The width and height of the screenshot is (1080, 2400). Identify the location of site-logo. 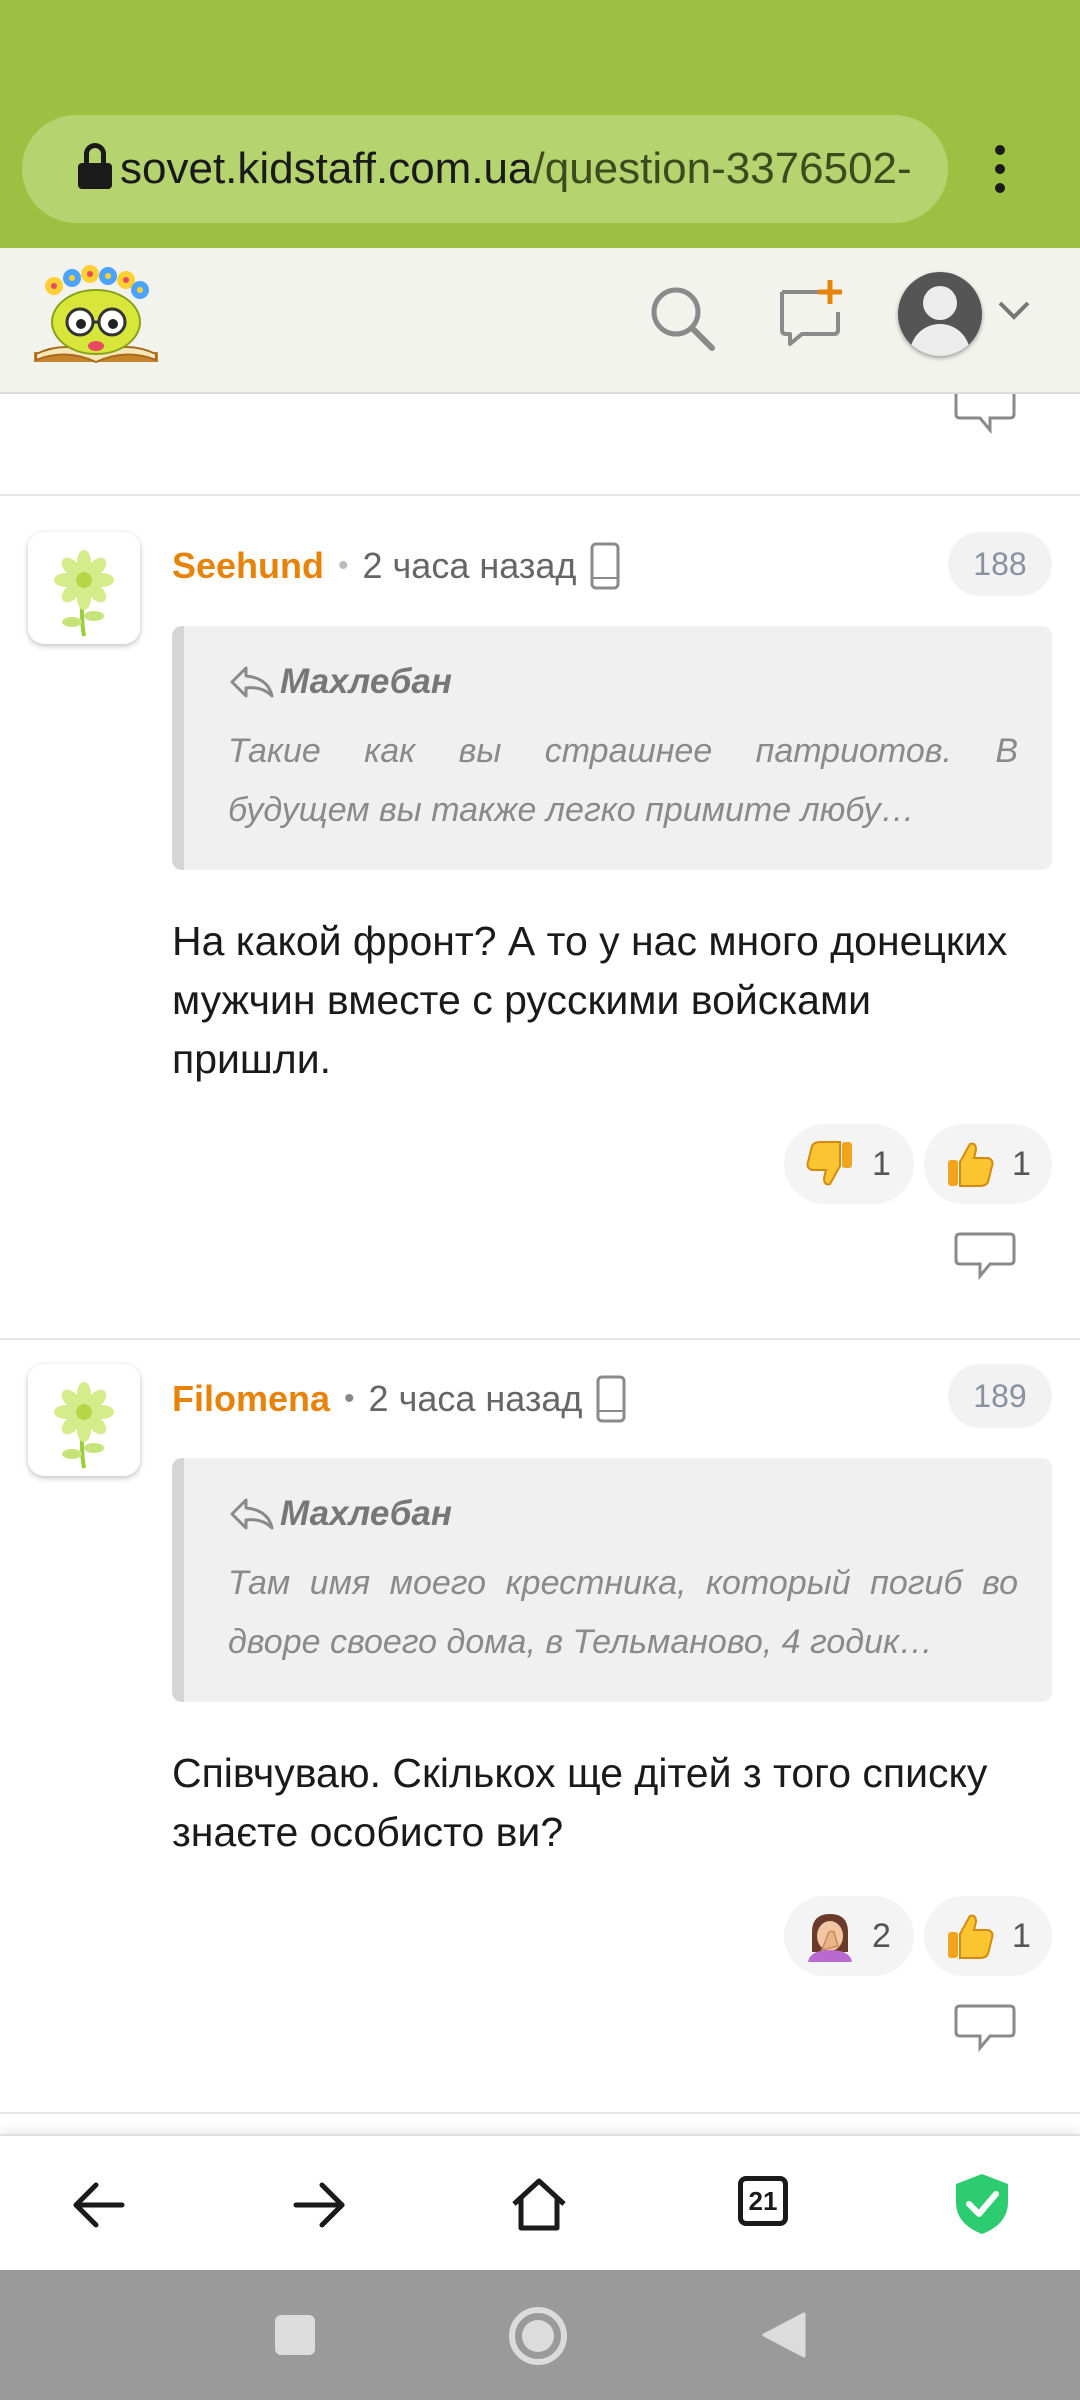
(97, 319).